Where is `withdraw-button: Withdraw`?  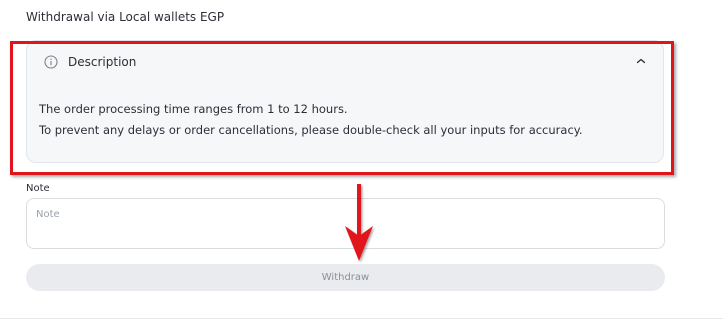
withdraw-button: Withdraw is located at coordinates (345, 277).